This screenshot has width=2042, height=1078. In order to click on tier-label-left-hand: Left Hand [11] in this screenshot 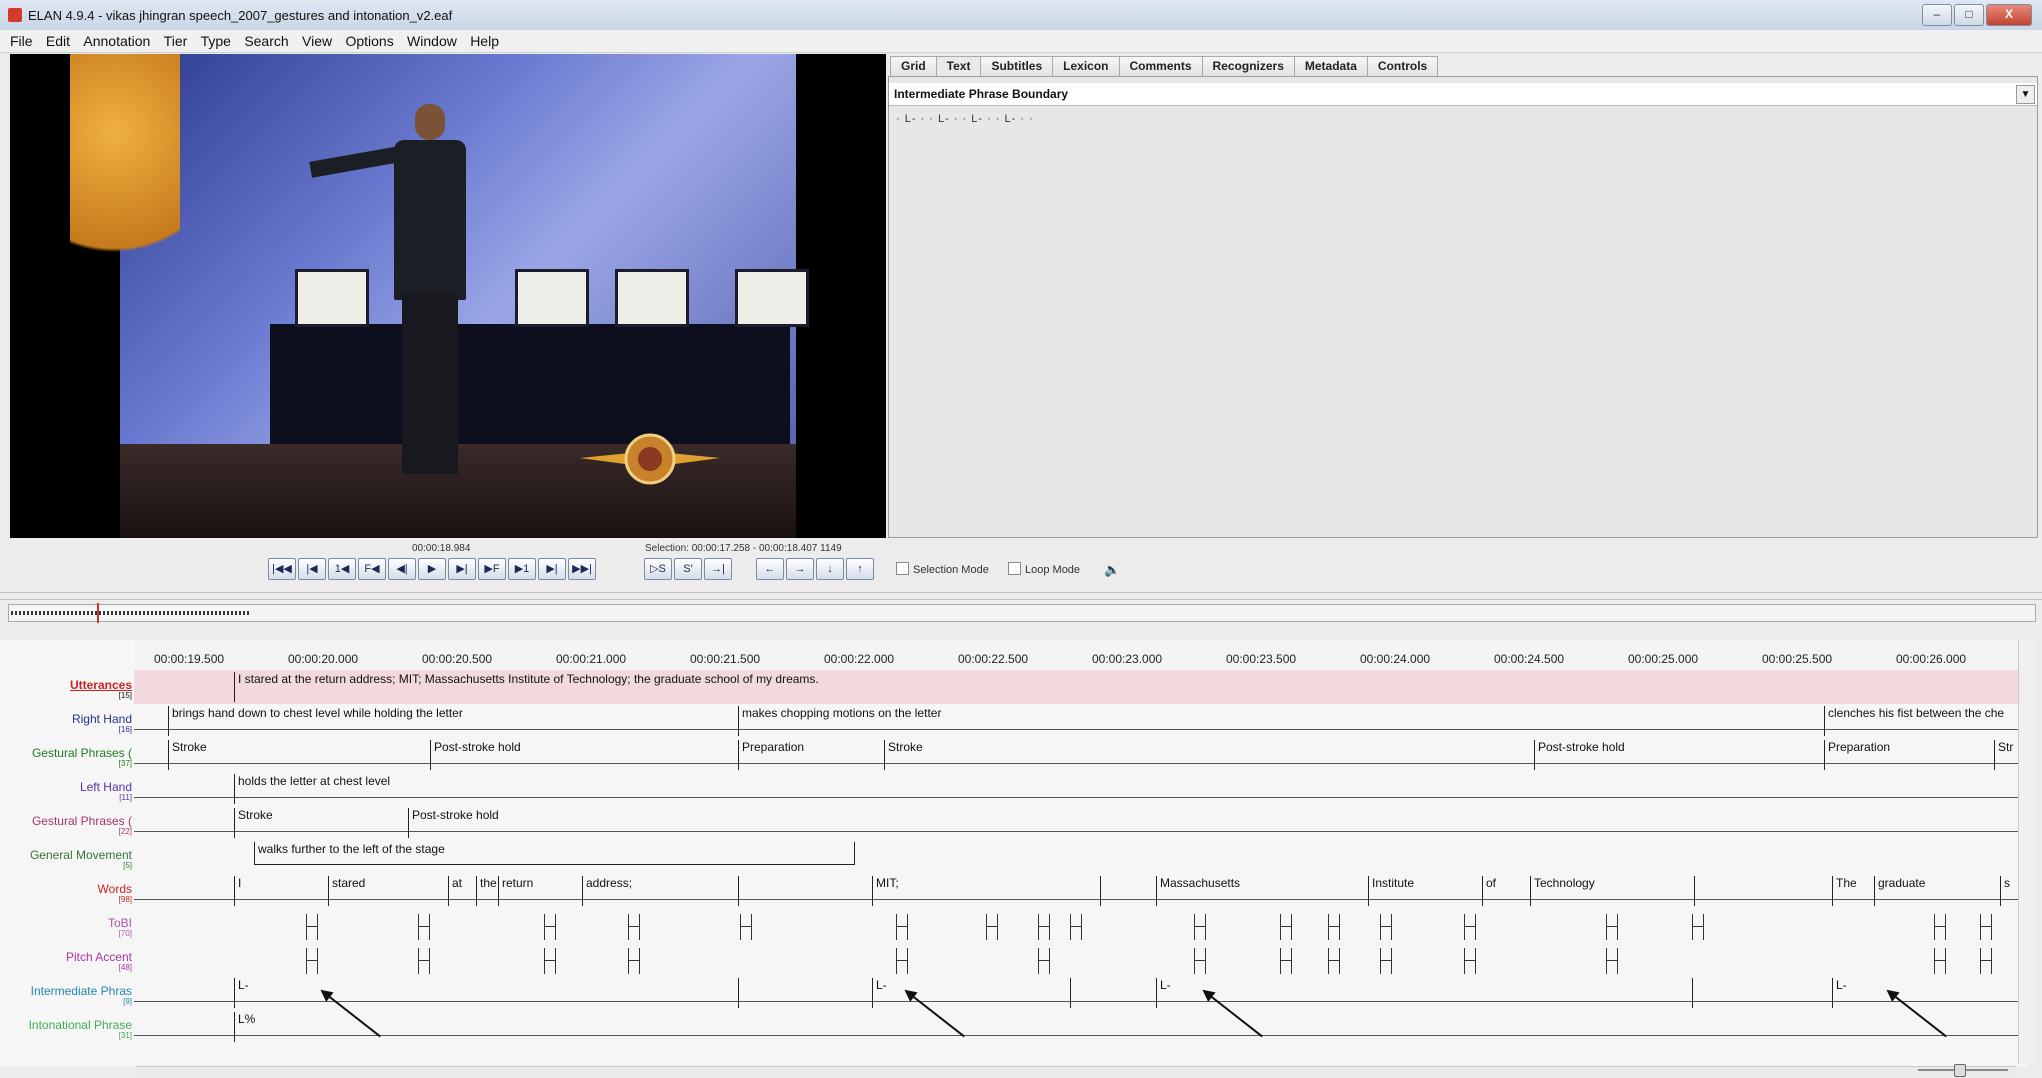, I will do `click(66, 791)`.